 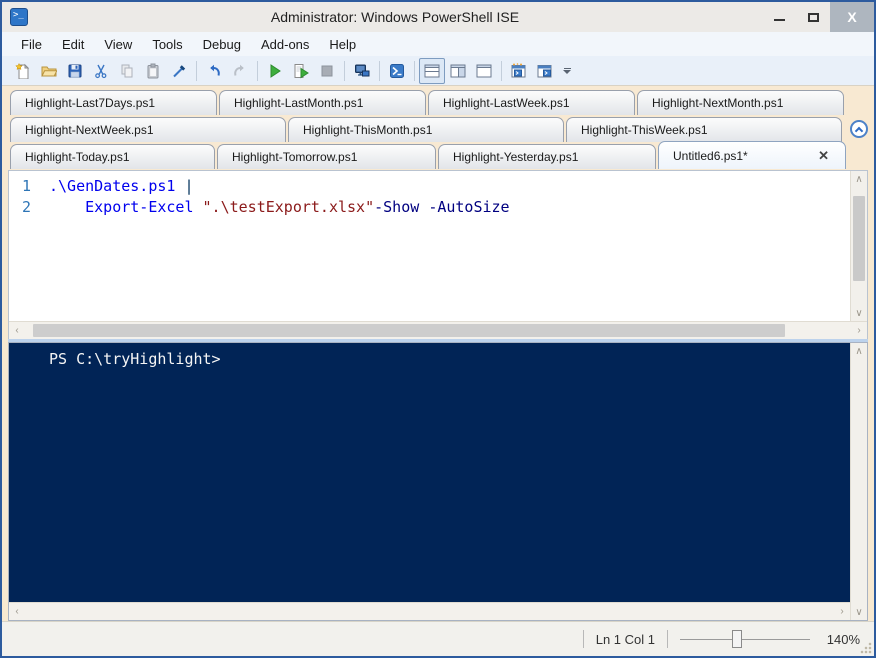 I want to click on paste-button, so click(x=153, y=71).